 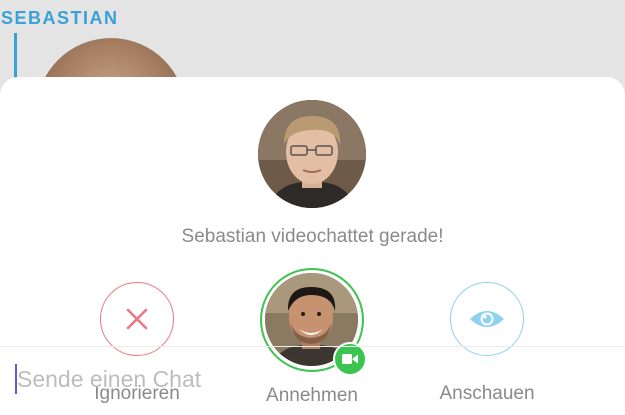 I want to click on caller-avatar-photo, so click(x=312, y=154).